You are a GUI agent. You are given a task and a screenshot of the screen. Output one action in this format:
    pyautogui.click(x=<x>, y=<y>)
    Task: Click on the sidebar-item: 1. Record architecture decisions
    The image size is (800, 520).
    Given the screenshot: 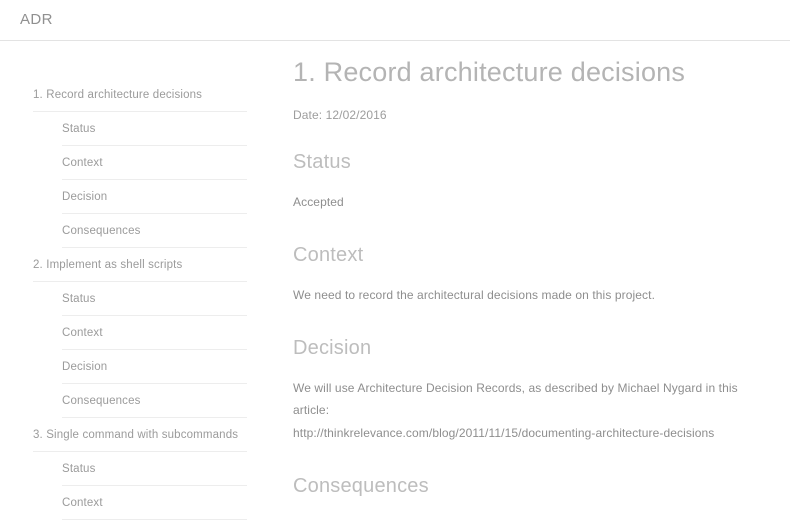 What is the action you would take?
    pyautogui.click(x=135, y=95)
    